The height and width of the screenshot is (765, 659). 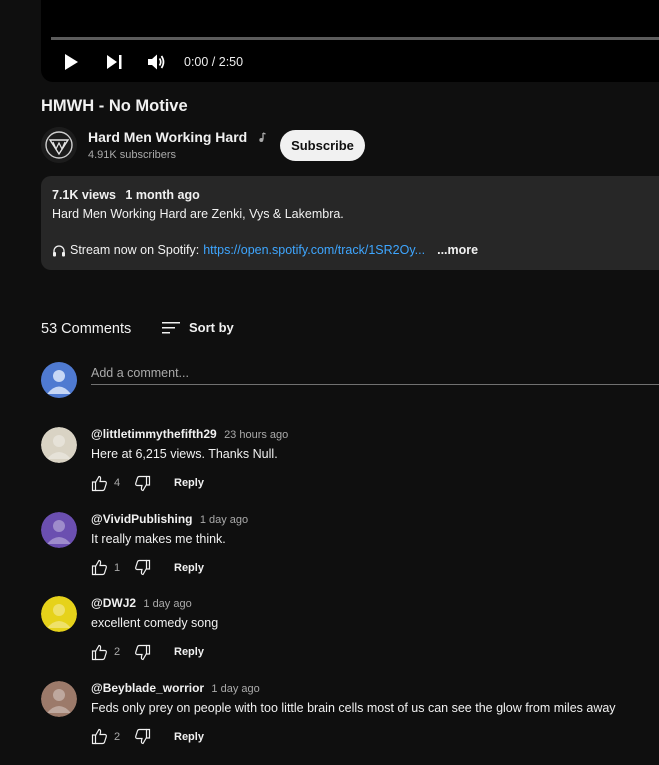 What do you see at coordinates (262, 137) in the screenshot?
I see `music-note-icon` at bounding box center [262, 137].